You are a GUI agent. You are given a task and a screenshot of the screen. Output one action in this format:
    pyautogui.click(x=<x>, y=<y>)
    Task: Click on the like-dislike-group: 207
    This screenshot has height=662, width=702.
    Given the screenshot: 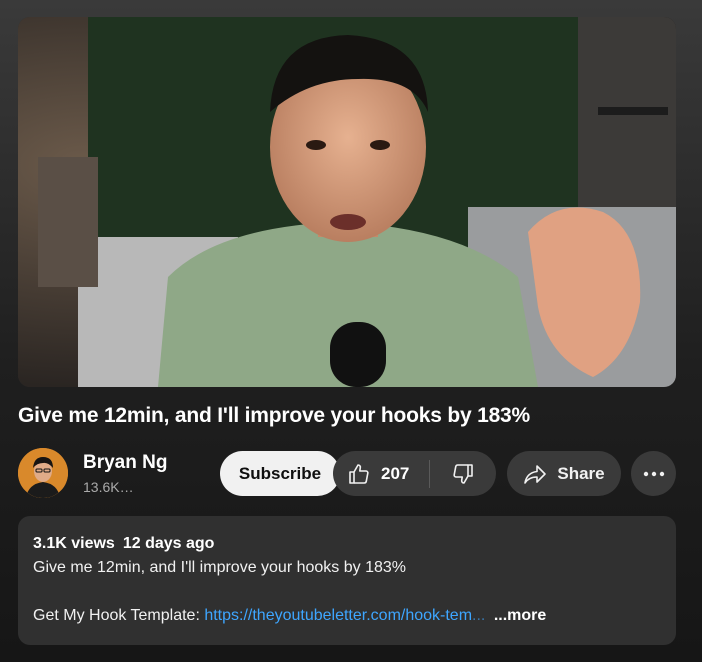 What is the action you would take?
    pyautogui.click(x=414, y=473)
    